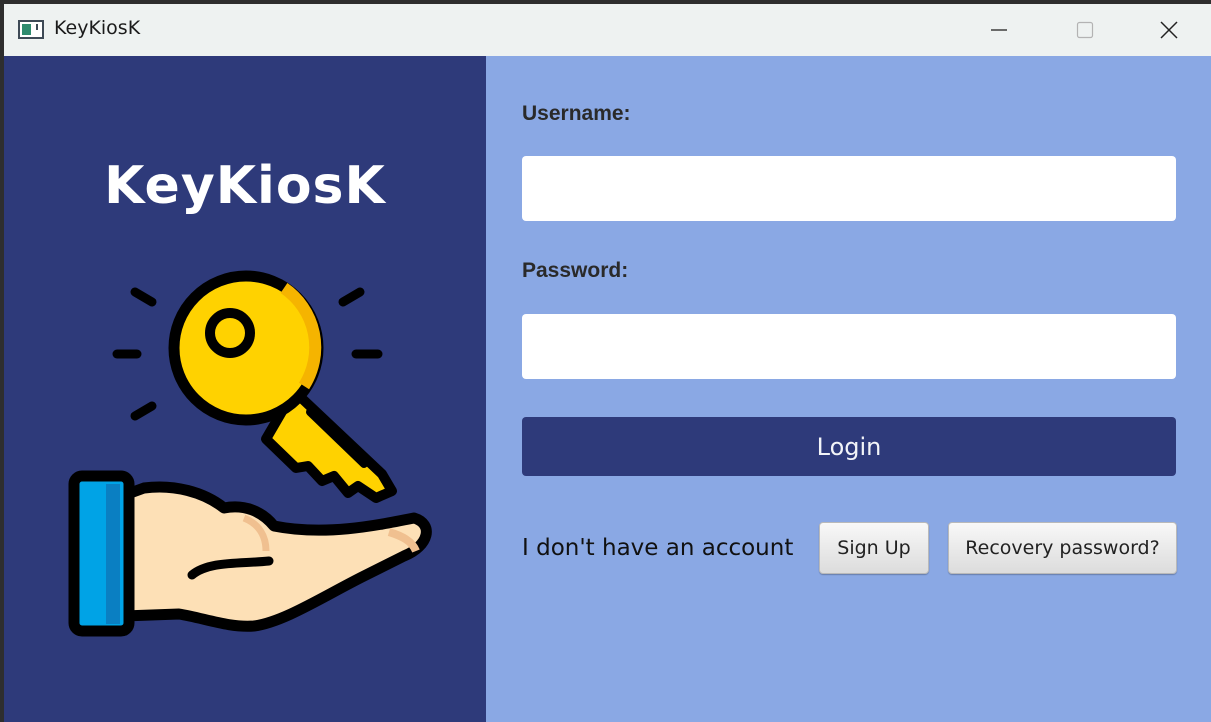 The image size is (1211, 722). I want to click on sign-up-button: Sign Up, so click(874, 548).